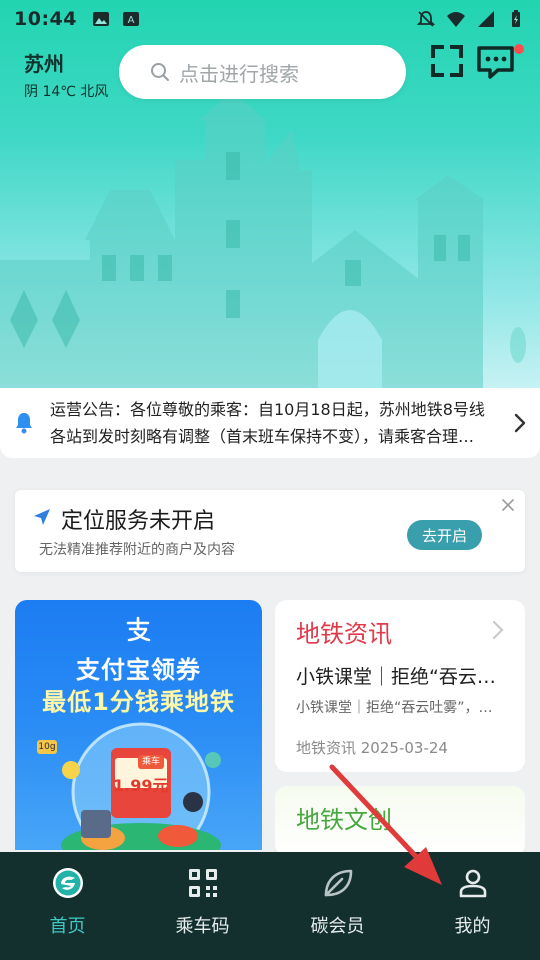 The width and height of the screenshot is (540, 960). Describe the element at coordinates (385, 824) in the screenshot. I see `annotation-arrow-icon` at that location.